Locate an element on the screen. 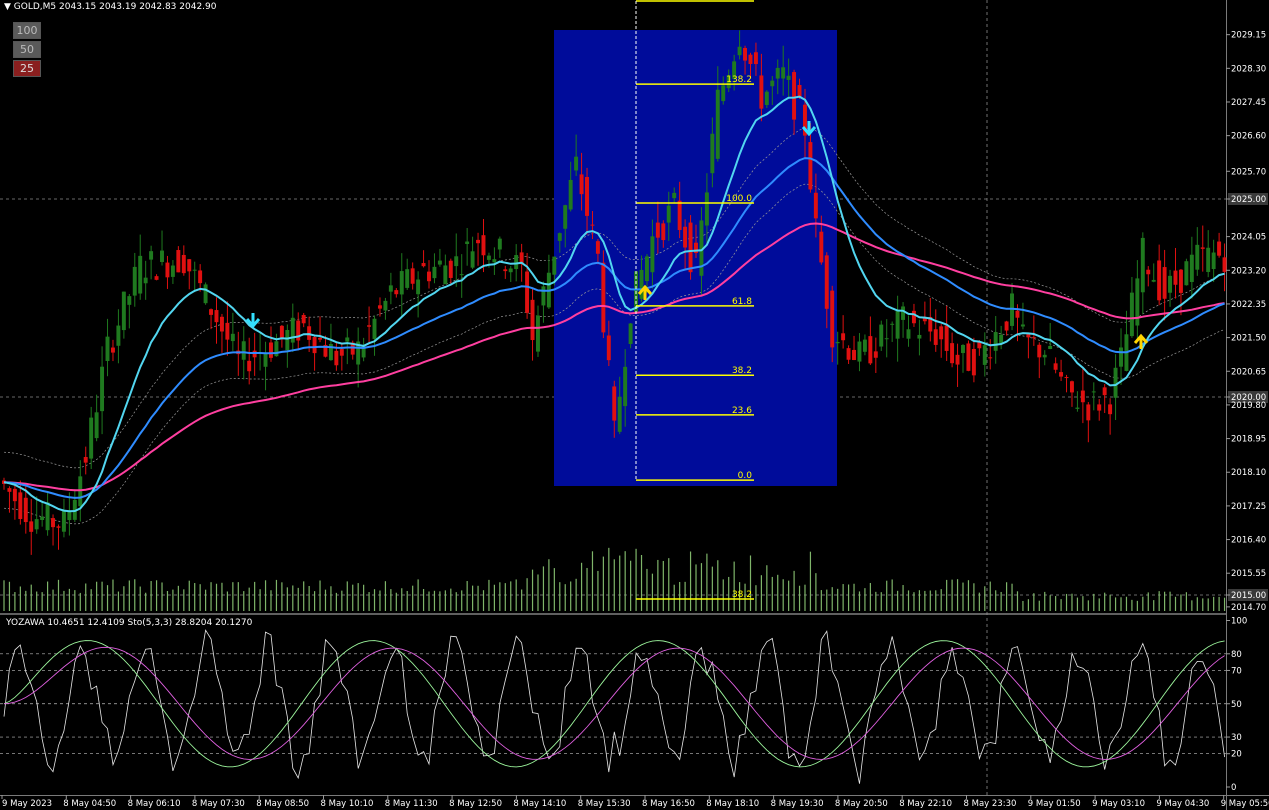 The image size is (1269, 810). osc-tick-label: 100 is located at coordinates (1239, 622).